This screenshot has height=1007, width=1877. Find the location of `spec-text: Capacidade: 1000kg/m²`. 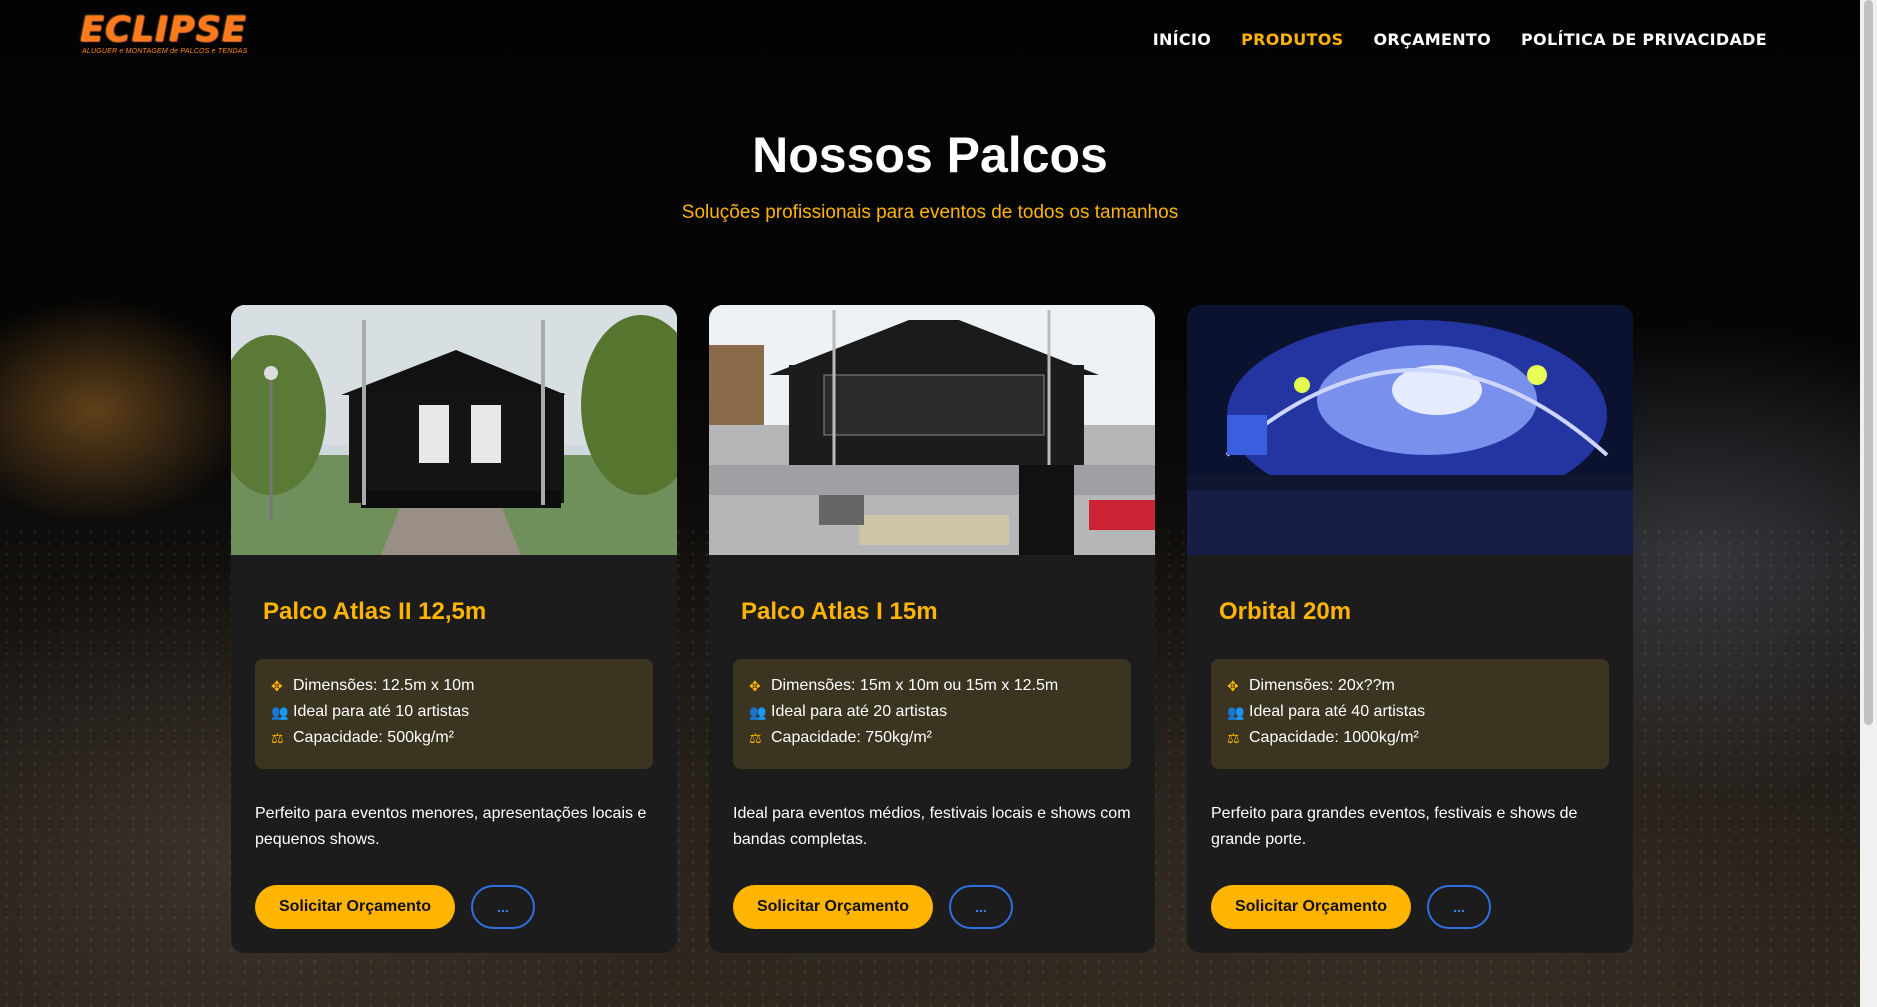

spec-text: Capacidade: 1000kg/m² is located at coordinates (1334, 737).